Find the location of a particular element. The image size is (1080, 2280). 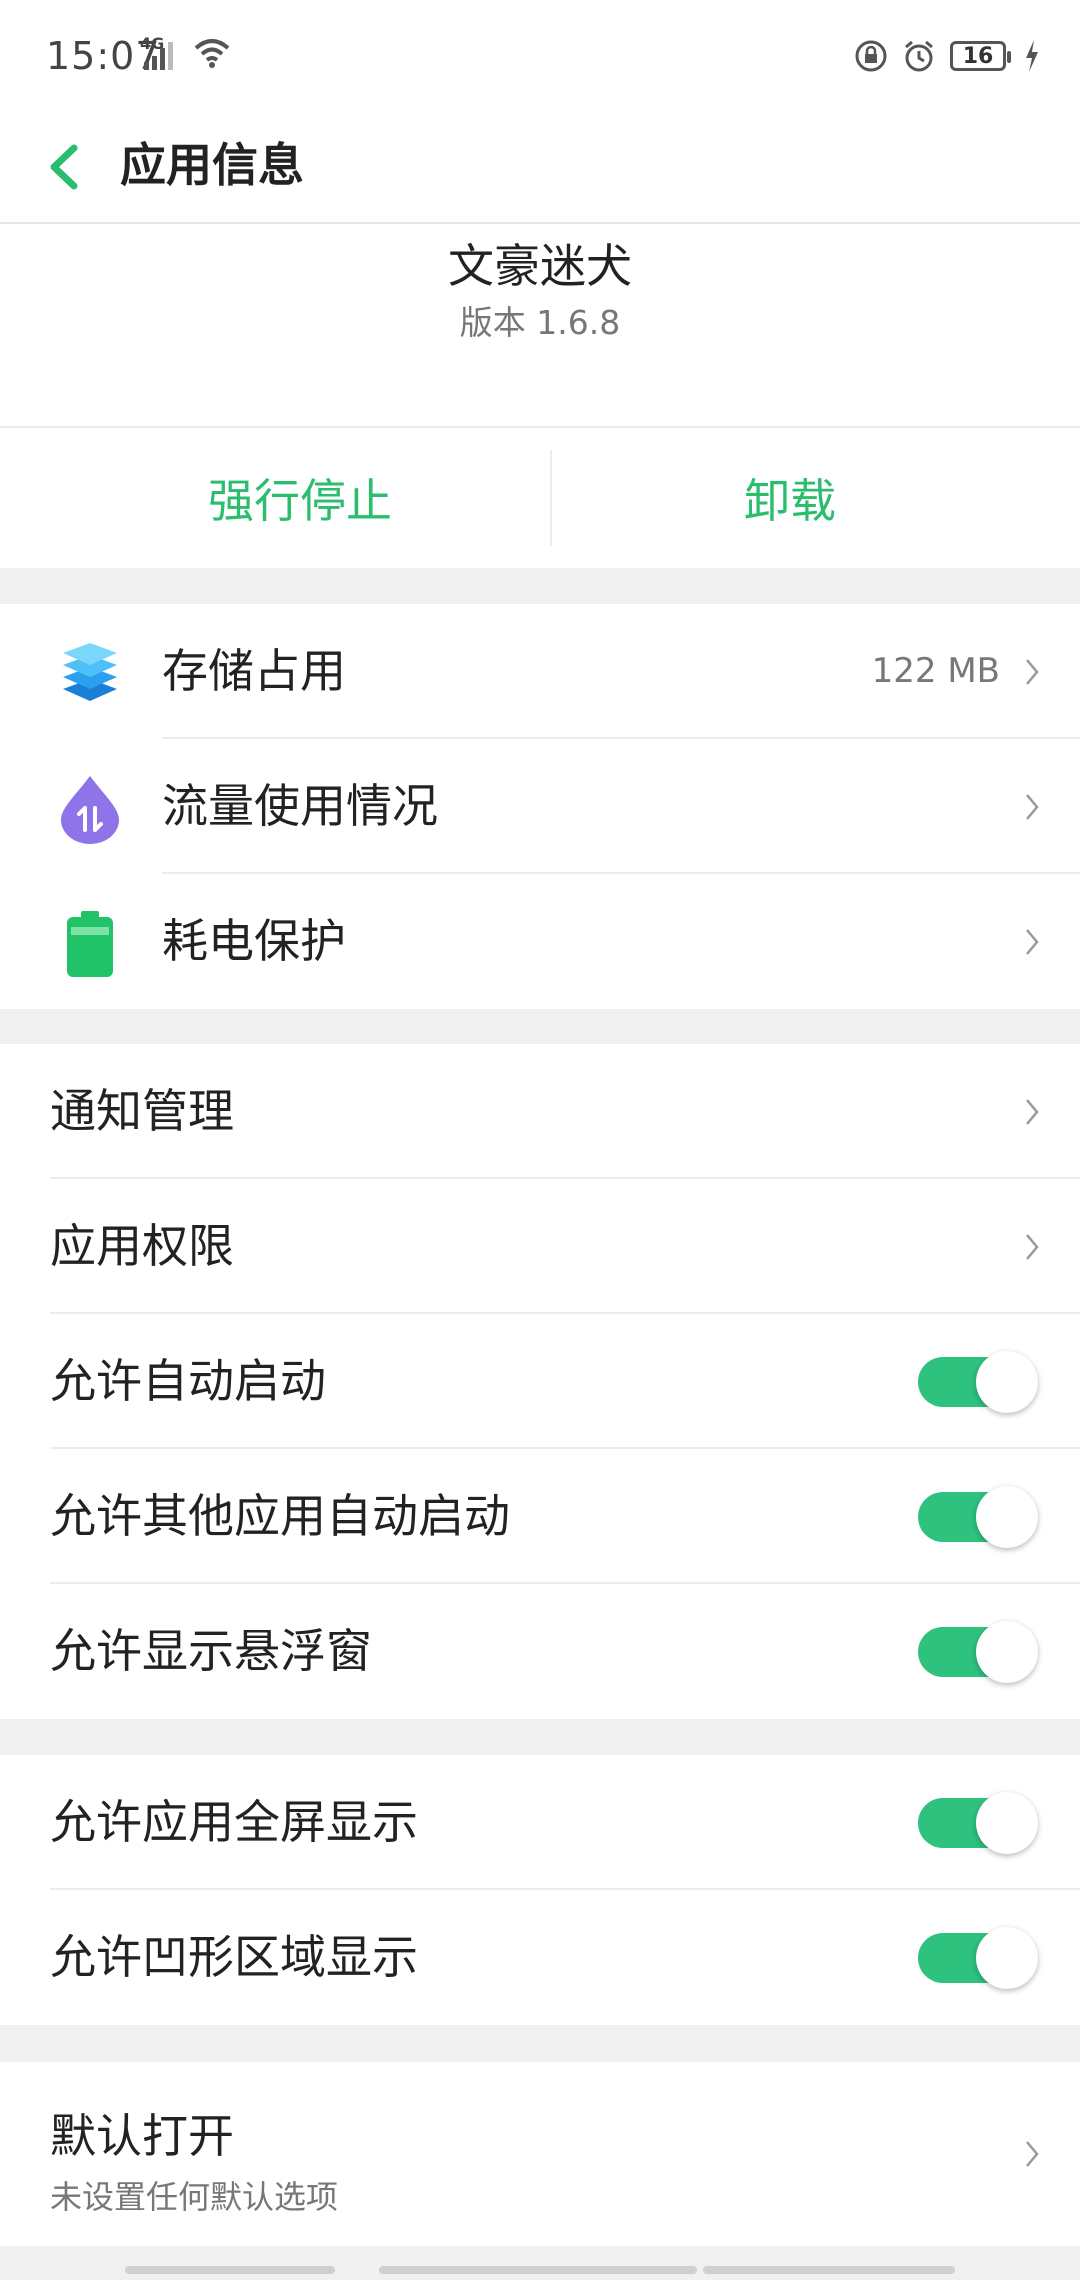

default-open-title: 默认打开 is located at coordinates (142, 2136).